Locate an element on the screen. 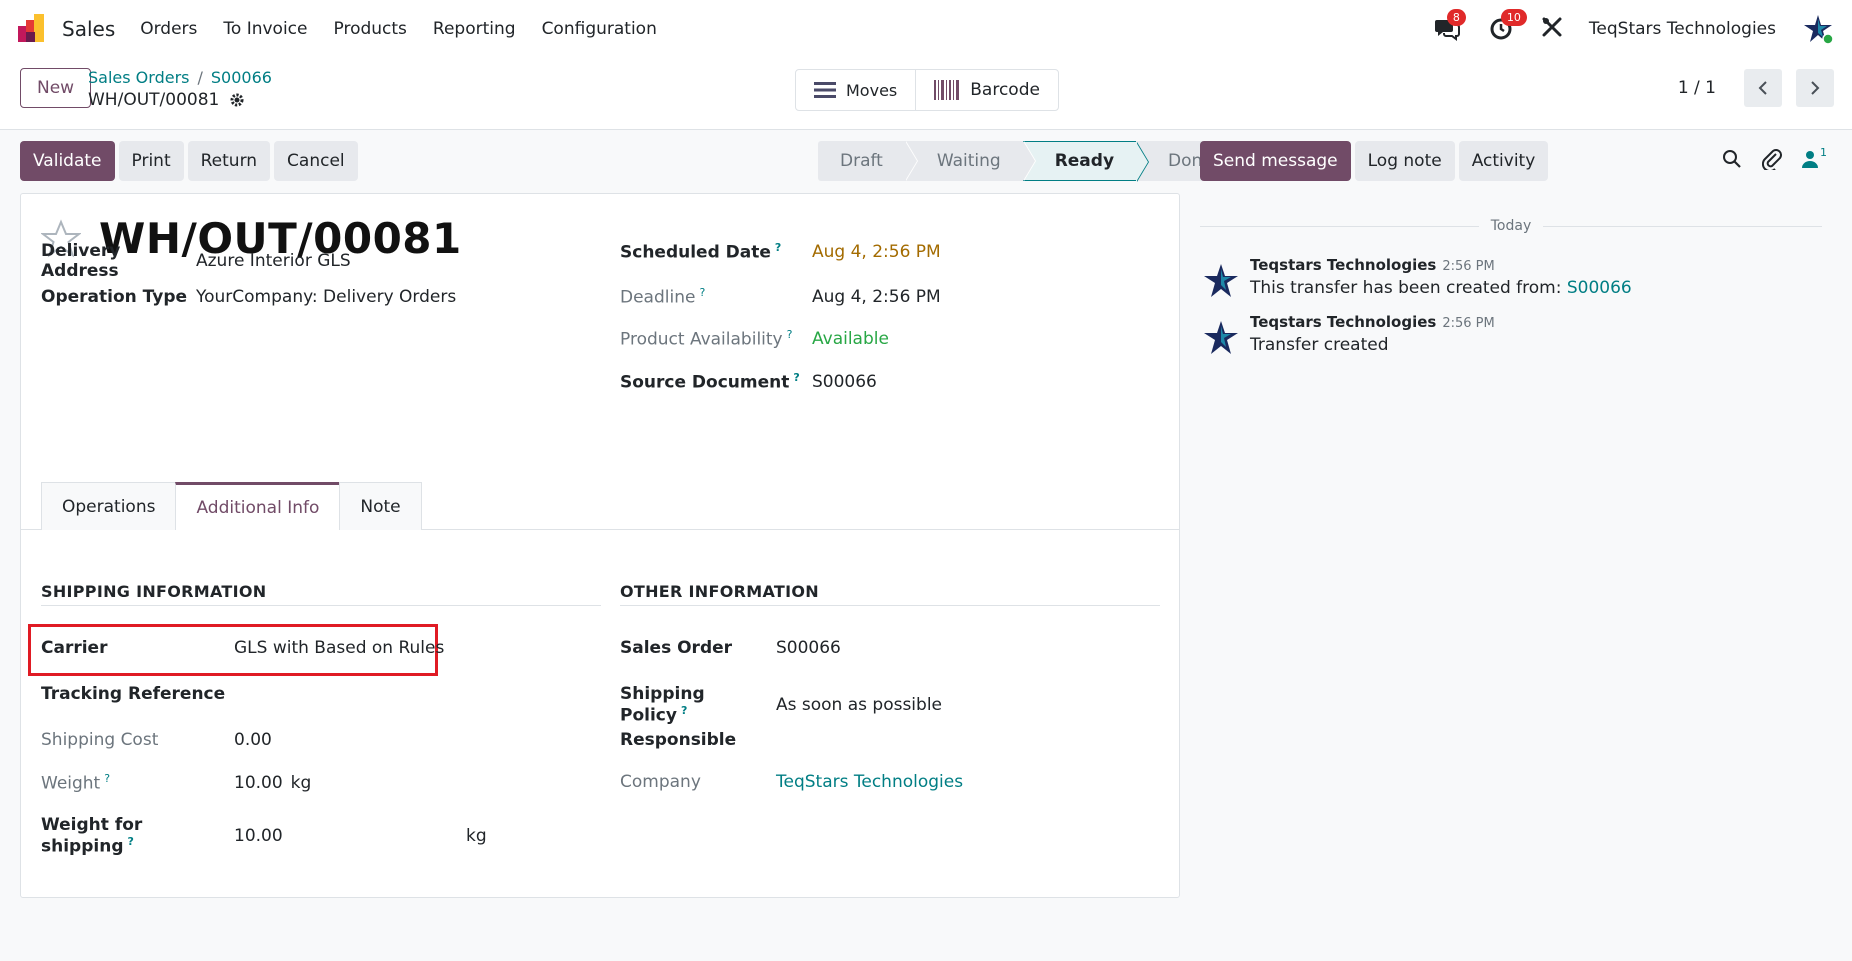 This screenshot has height=961, width=1852. tracking-reference-row: Tracking Reference is located at coordinates (137, 694).